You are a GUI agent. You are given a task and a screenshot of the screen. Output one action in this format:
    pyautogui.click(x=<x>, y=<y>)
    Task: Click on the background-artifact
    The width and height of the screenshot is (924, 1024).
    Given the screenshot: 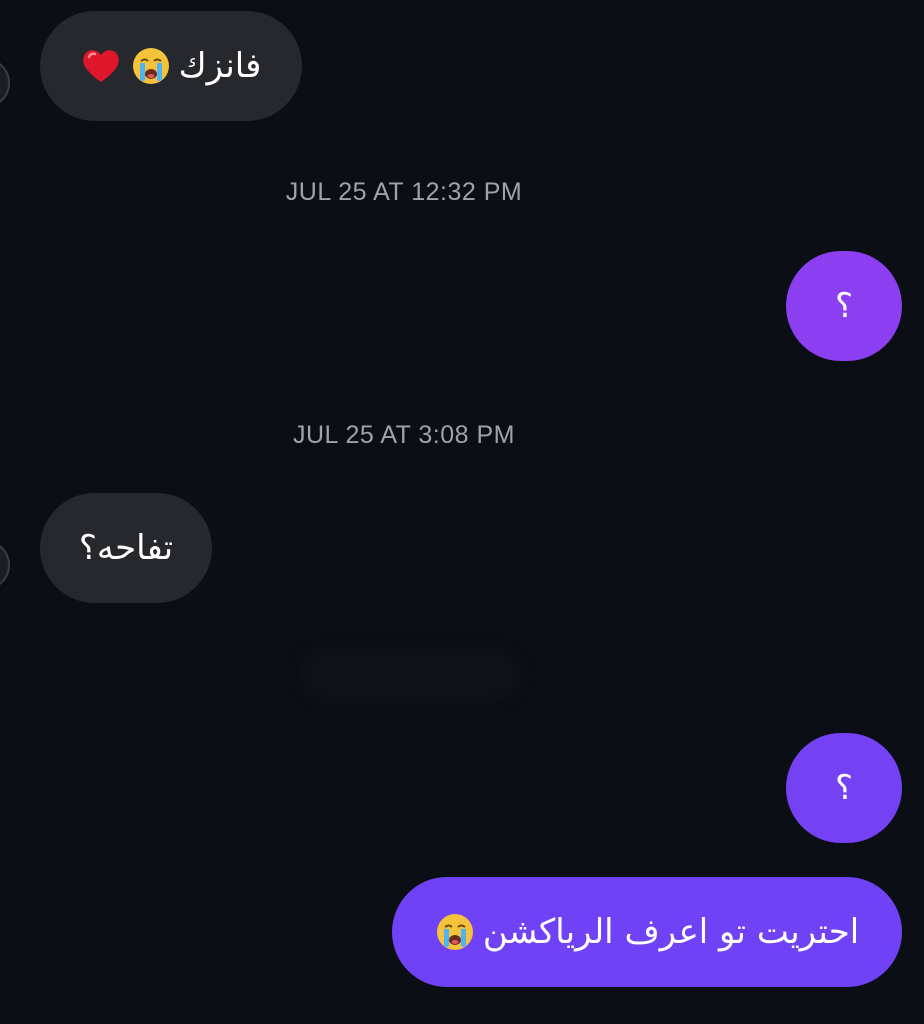 What is the action you would take?
    pyautogui.click(x=410, y=675)
    